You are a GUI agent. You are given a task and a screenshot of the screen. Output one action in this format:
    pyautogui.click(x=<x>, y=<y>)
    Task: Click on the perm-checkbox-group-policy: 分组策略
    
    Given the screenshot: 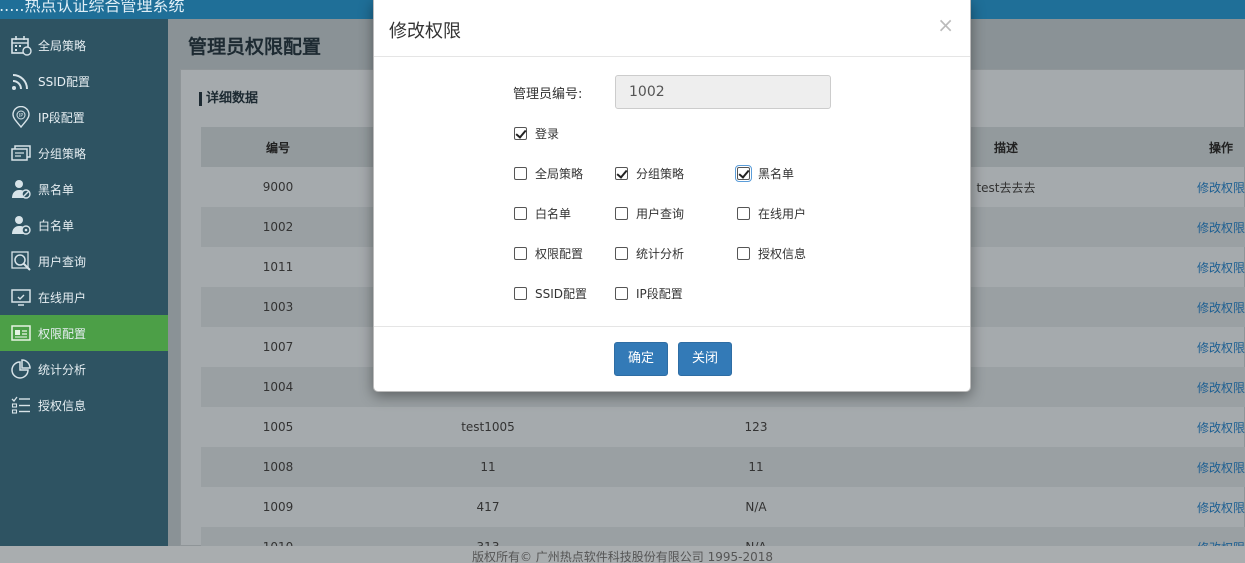 What is the action you would take?
    pyautogui.click(x=649, y=173)
    